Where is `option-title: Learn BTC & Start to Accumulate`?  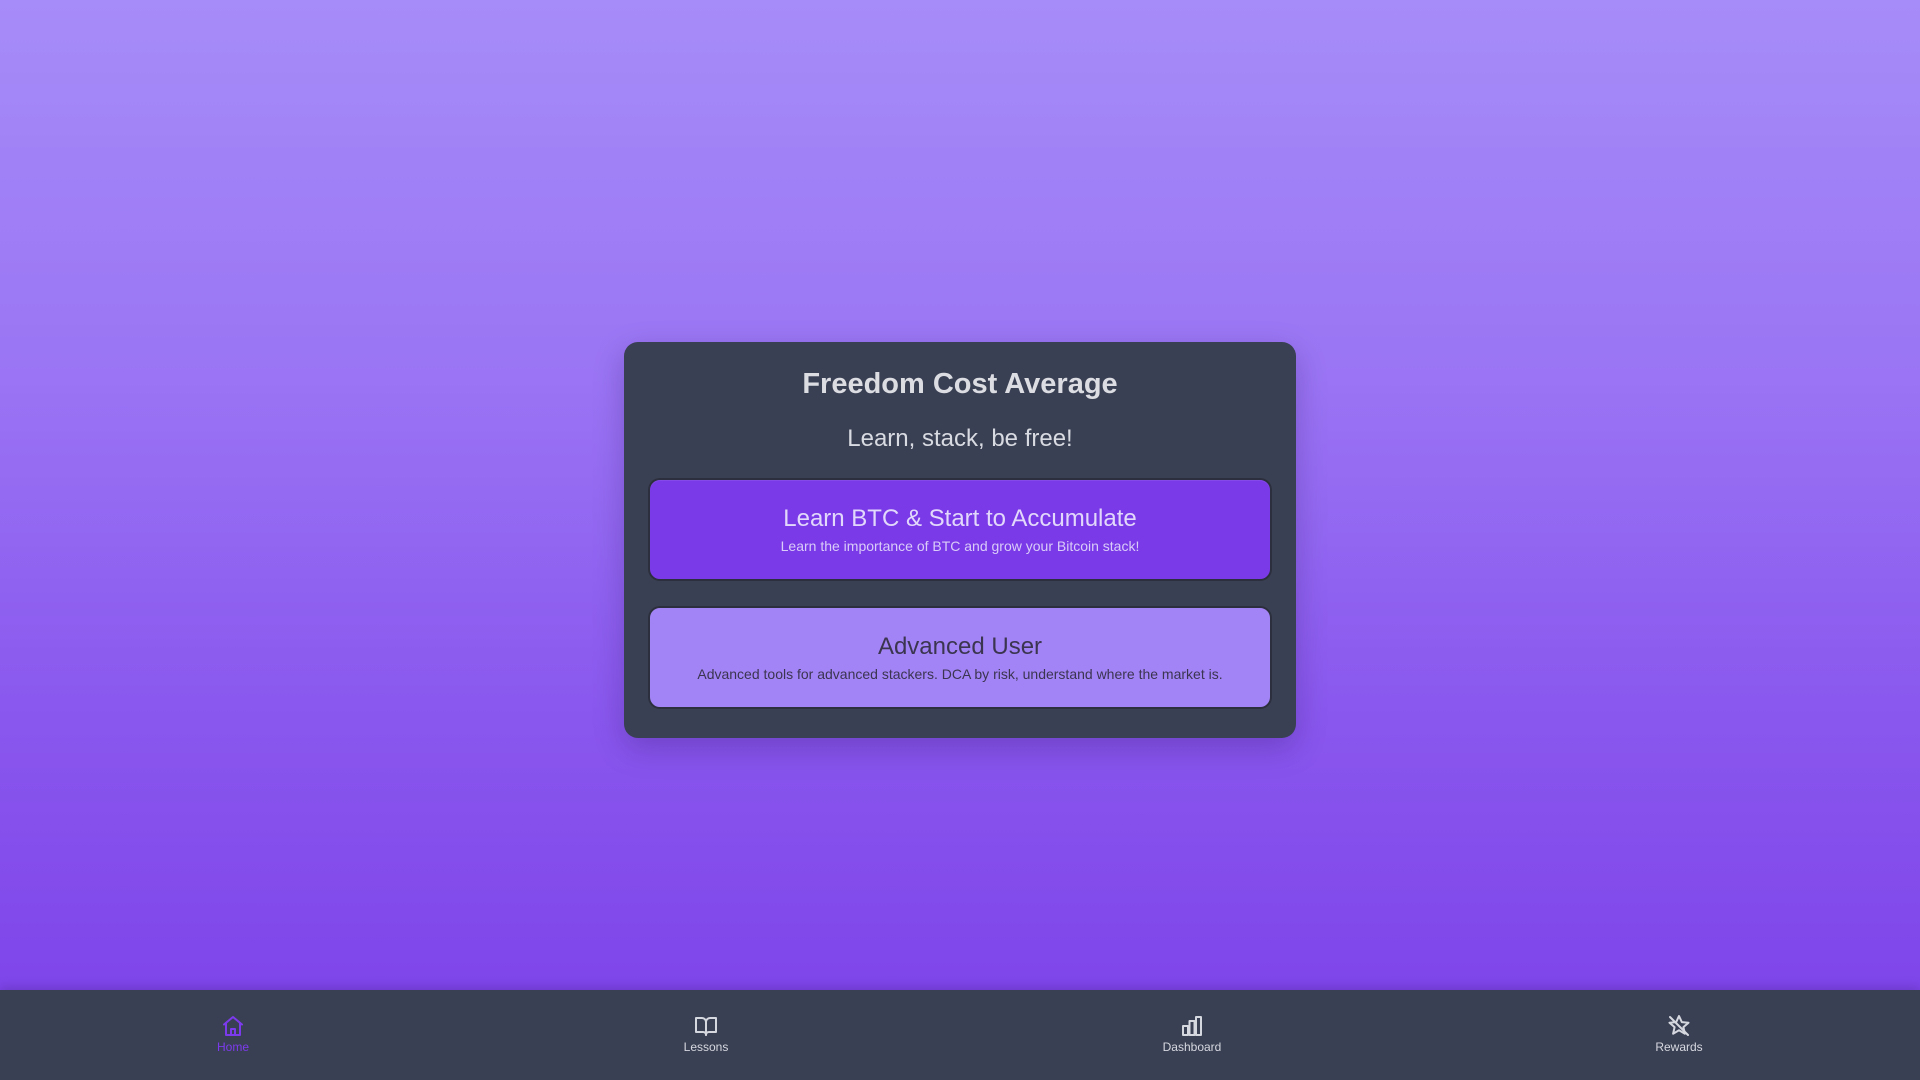 option-title: Learn BTC & Start to Accumulate is located at coordinates (960, 518).